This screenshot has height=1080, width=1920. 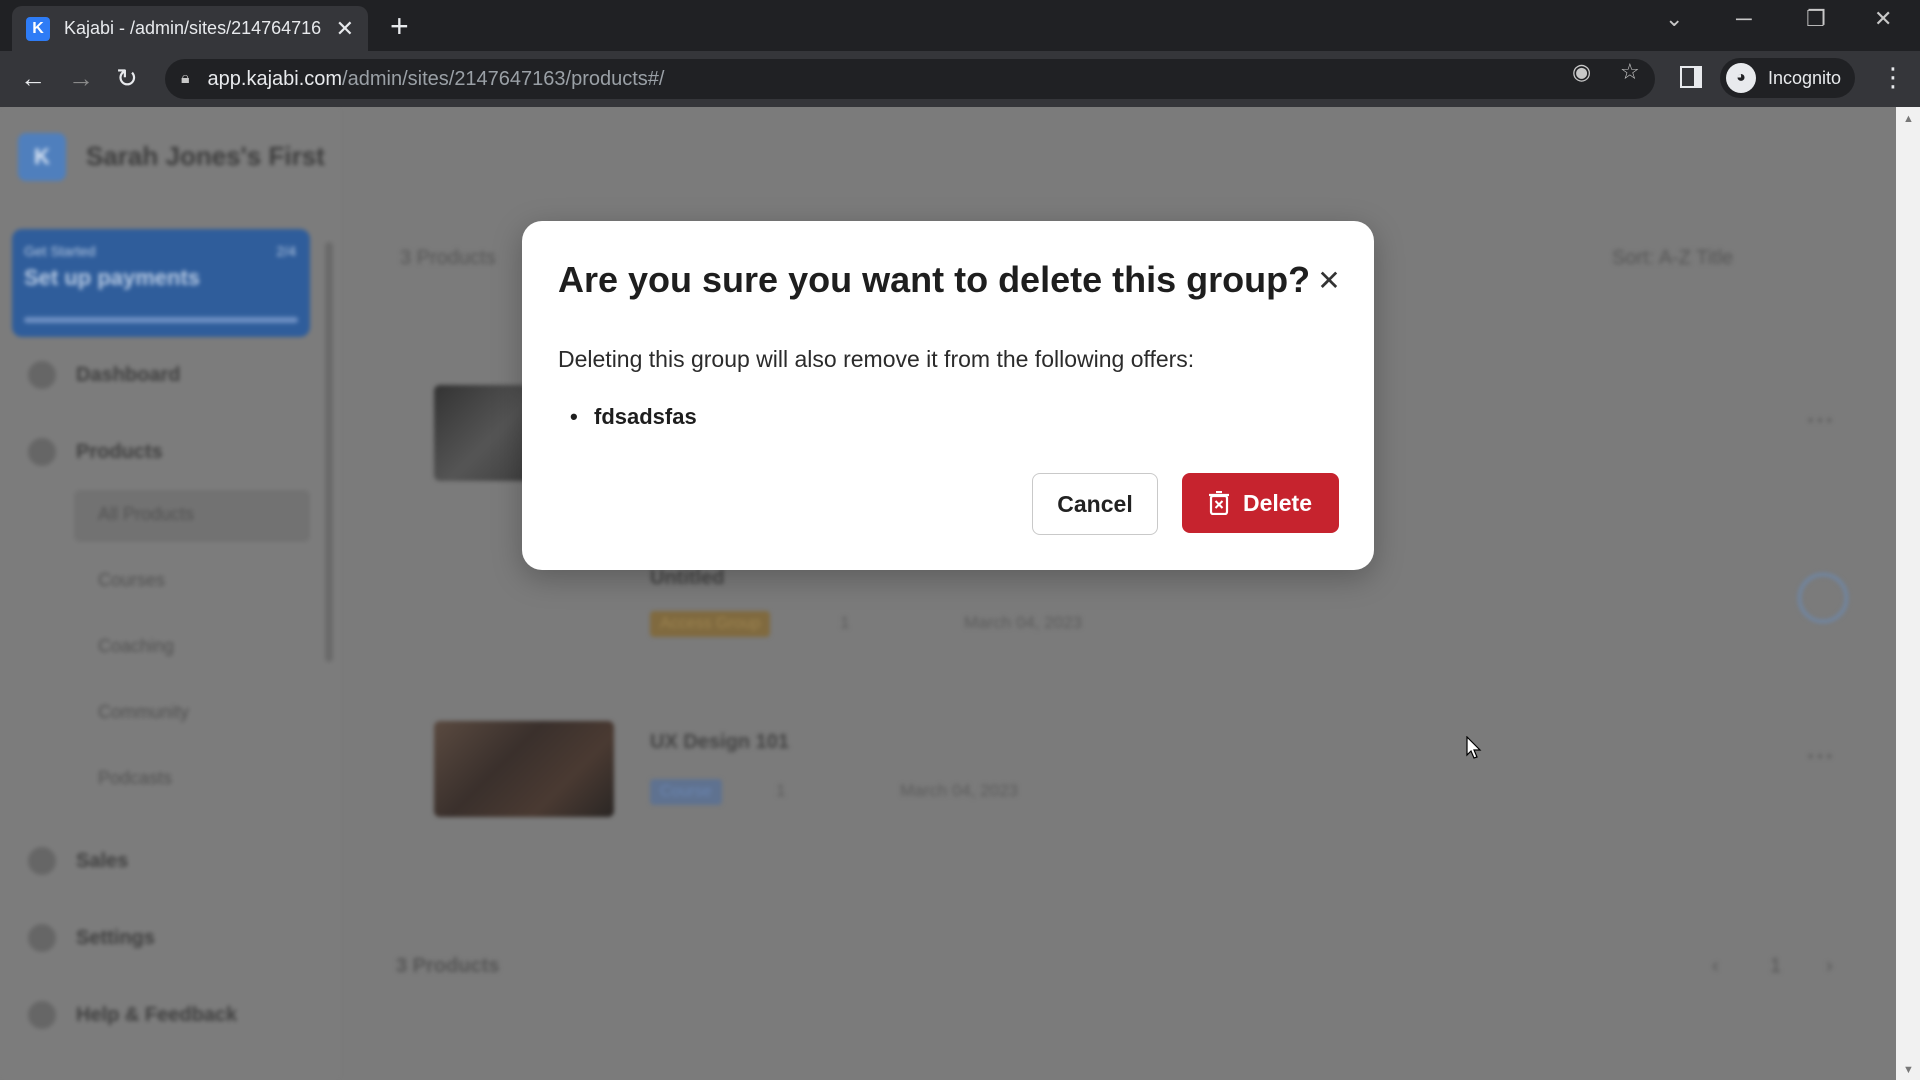 I want to click on prev-page-icon: ‹, so click(x=1715, y=966).